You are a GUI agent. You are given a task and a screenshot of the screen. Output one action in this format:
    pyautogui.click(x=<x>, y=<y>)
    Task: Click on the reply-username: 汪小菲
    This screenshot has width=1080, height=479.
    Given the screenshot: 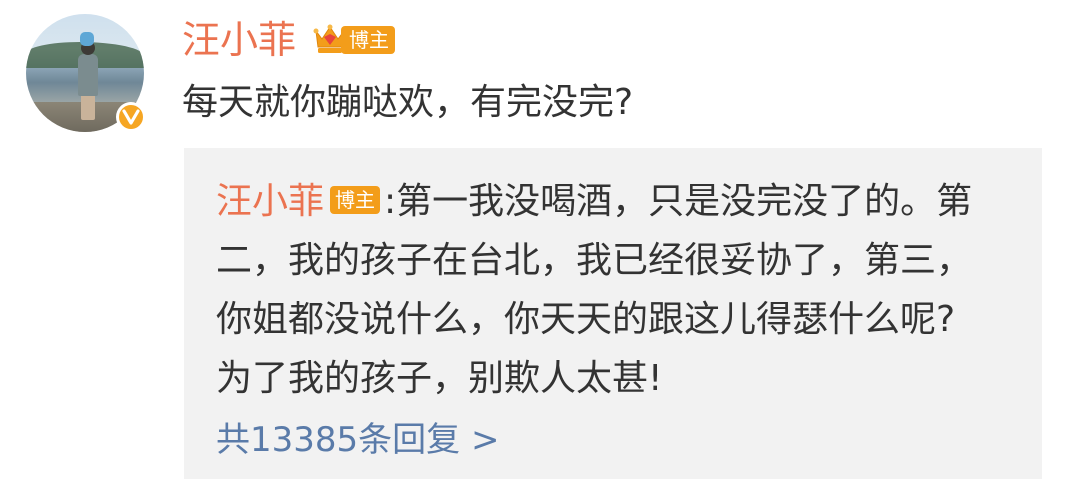 What is the action you would take?
    pyautogui.click(x=270, y=201)
    